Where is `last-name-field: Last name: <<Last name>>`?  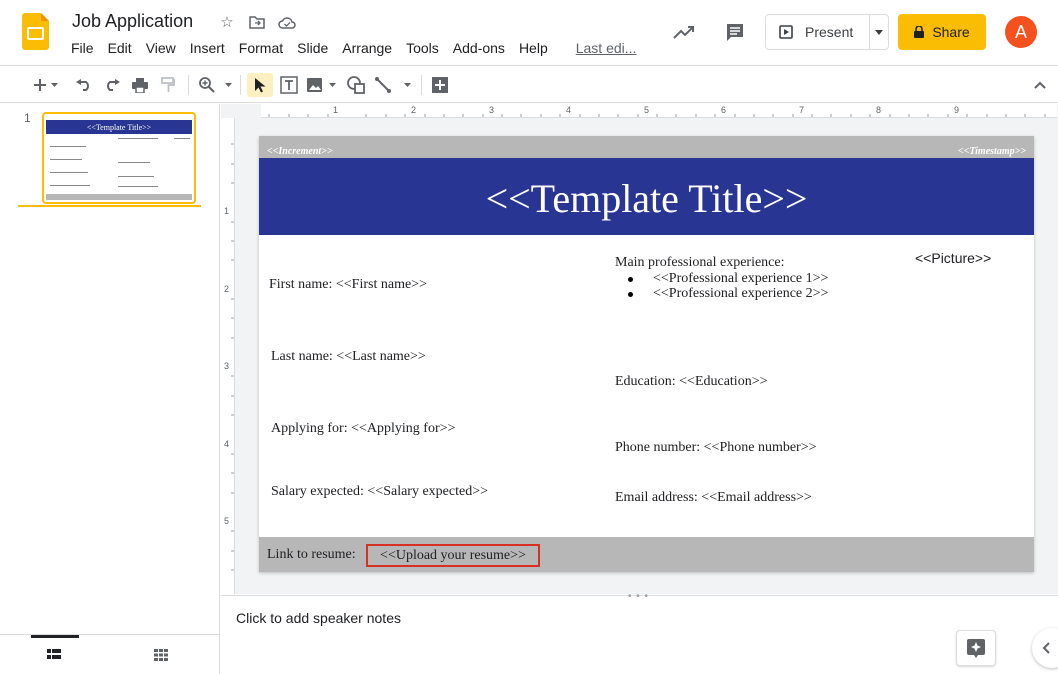
last-name-field: Last name: <<Last name>> is located at coordinates (348, 357).